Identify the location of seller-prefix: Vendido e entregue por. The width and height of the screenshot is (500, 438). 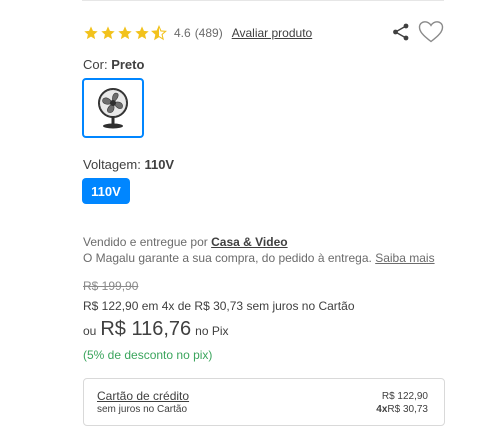
(145, 242).